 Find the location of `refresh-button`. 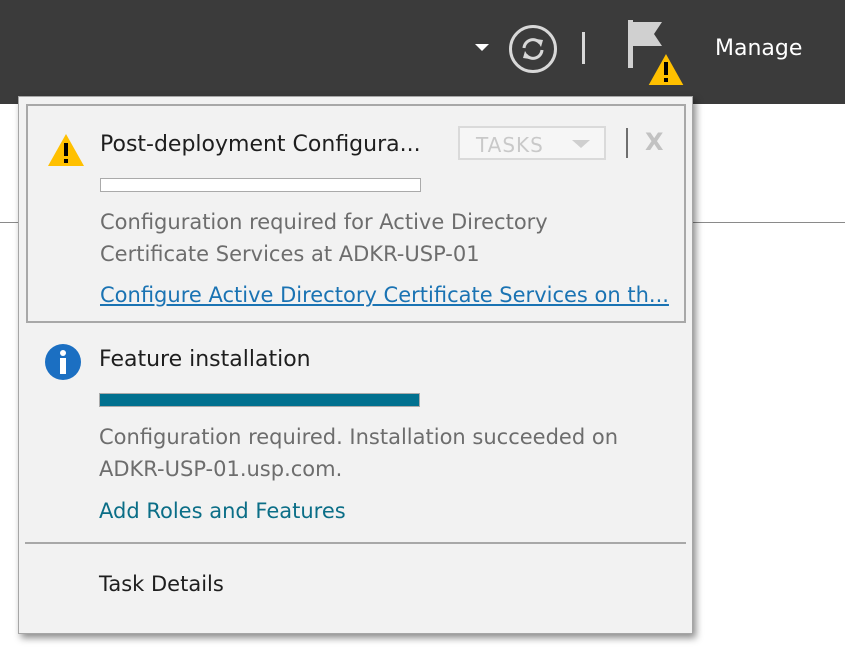

refresh-button is located at coordinates (533, 49).